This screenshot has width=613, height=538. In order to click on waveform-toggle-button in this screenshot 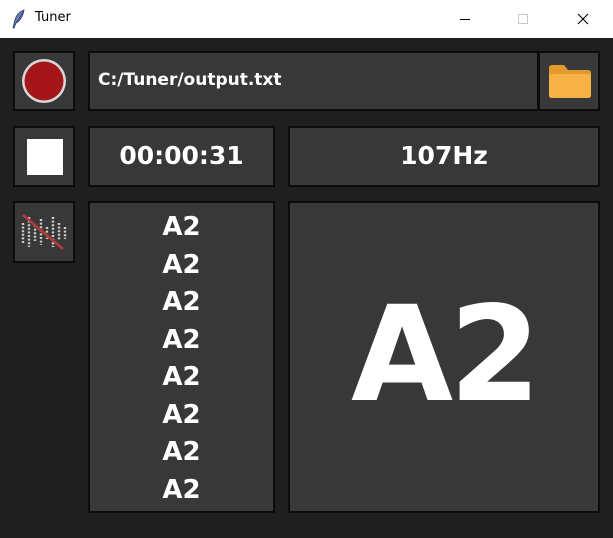, I will do `click(44, 232)`.